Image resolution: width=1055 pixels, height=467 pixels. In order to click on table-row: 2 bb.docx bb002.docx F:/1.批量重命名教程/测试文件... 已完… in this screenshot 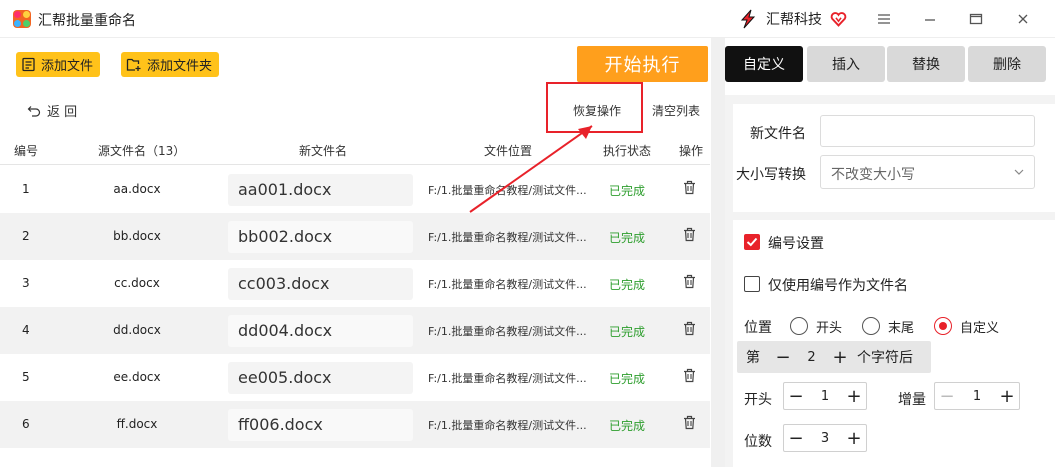, I will do `click(355, 236)`.